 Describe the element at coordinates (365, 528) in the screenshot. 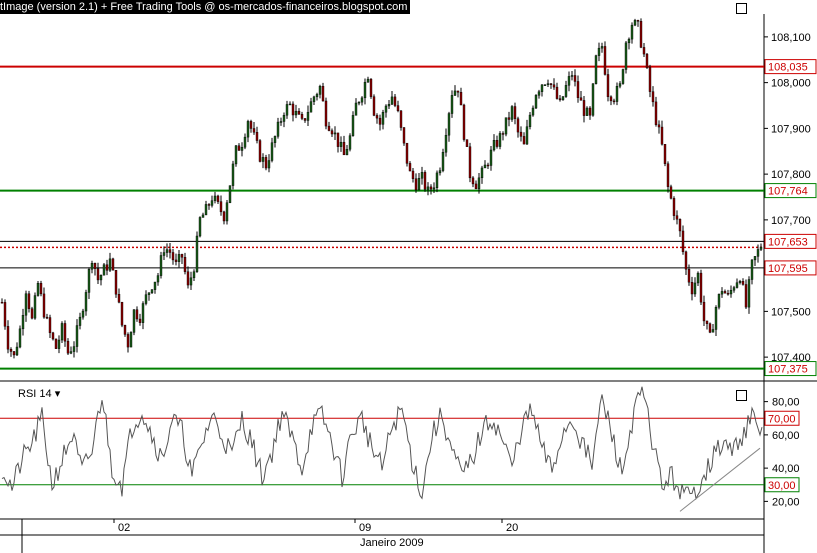

I see `time-tick-label: 09` at that location.